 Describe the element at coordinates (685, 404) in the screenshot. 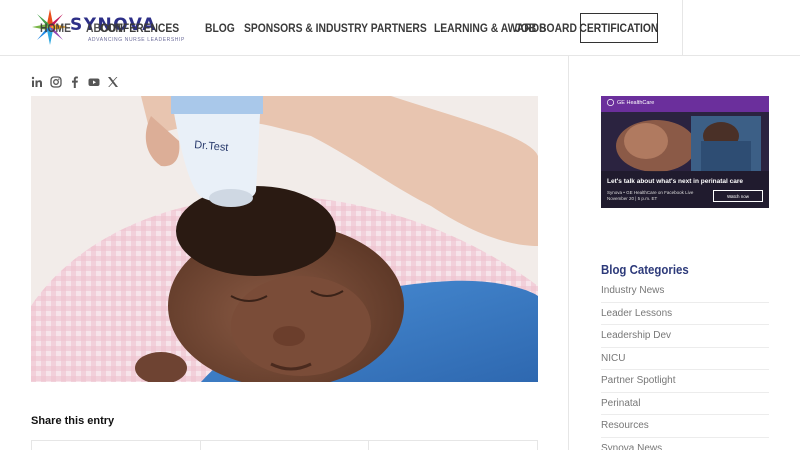

I see `category-link-perinatal: Perinatal` at that location.